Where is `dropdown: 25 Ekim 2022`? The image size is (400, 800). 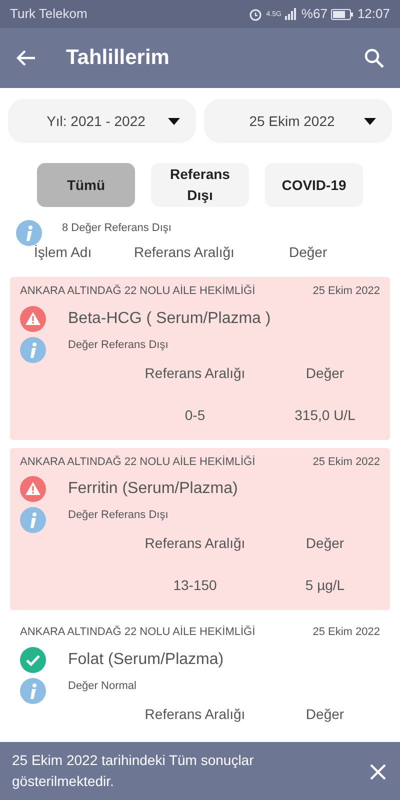
dropdown: 25 Ekim 2022 is located at coordinates (298, 121).